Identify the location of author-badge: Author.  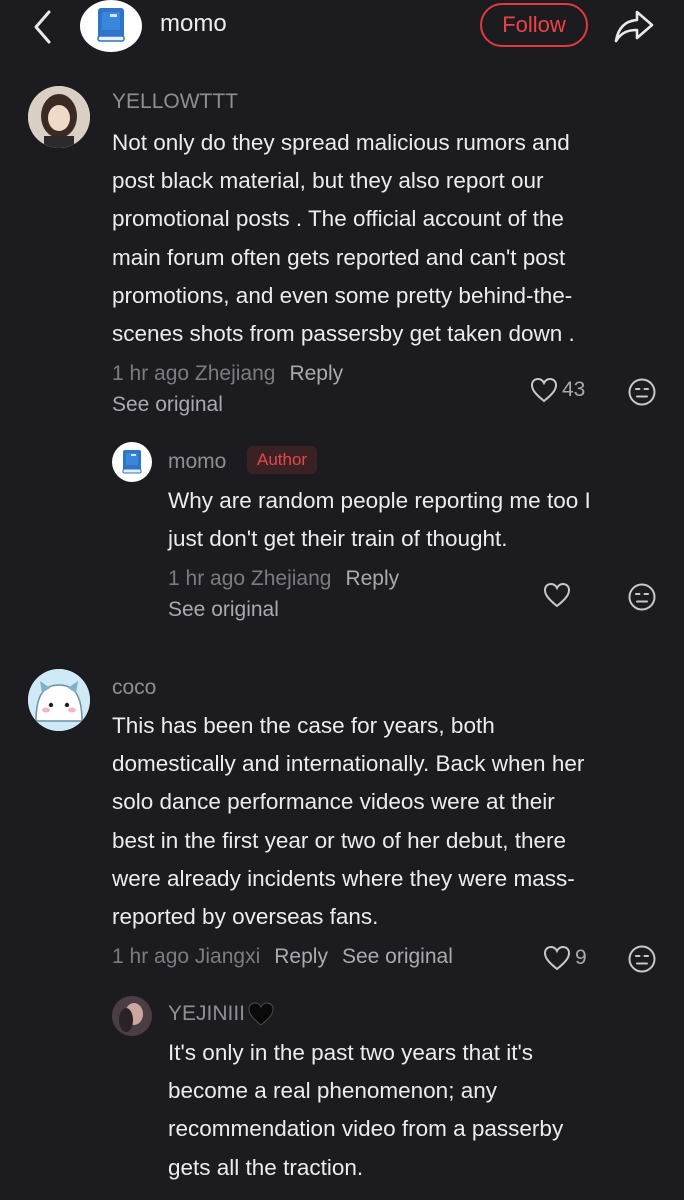
(282, 460).